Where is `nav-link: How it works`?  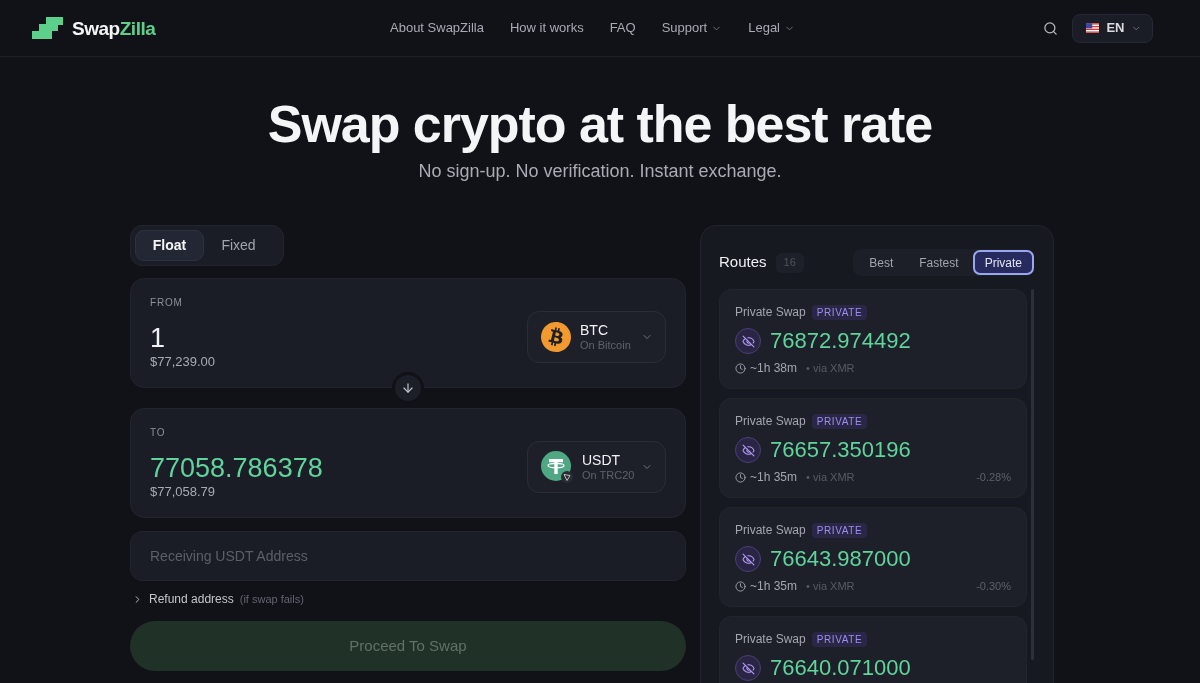
nav-link: How it works is located at coordinates (546, 28).